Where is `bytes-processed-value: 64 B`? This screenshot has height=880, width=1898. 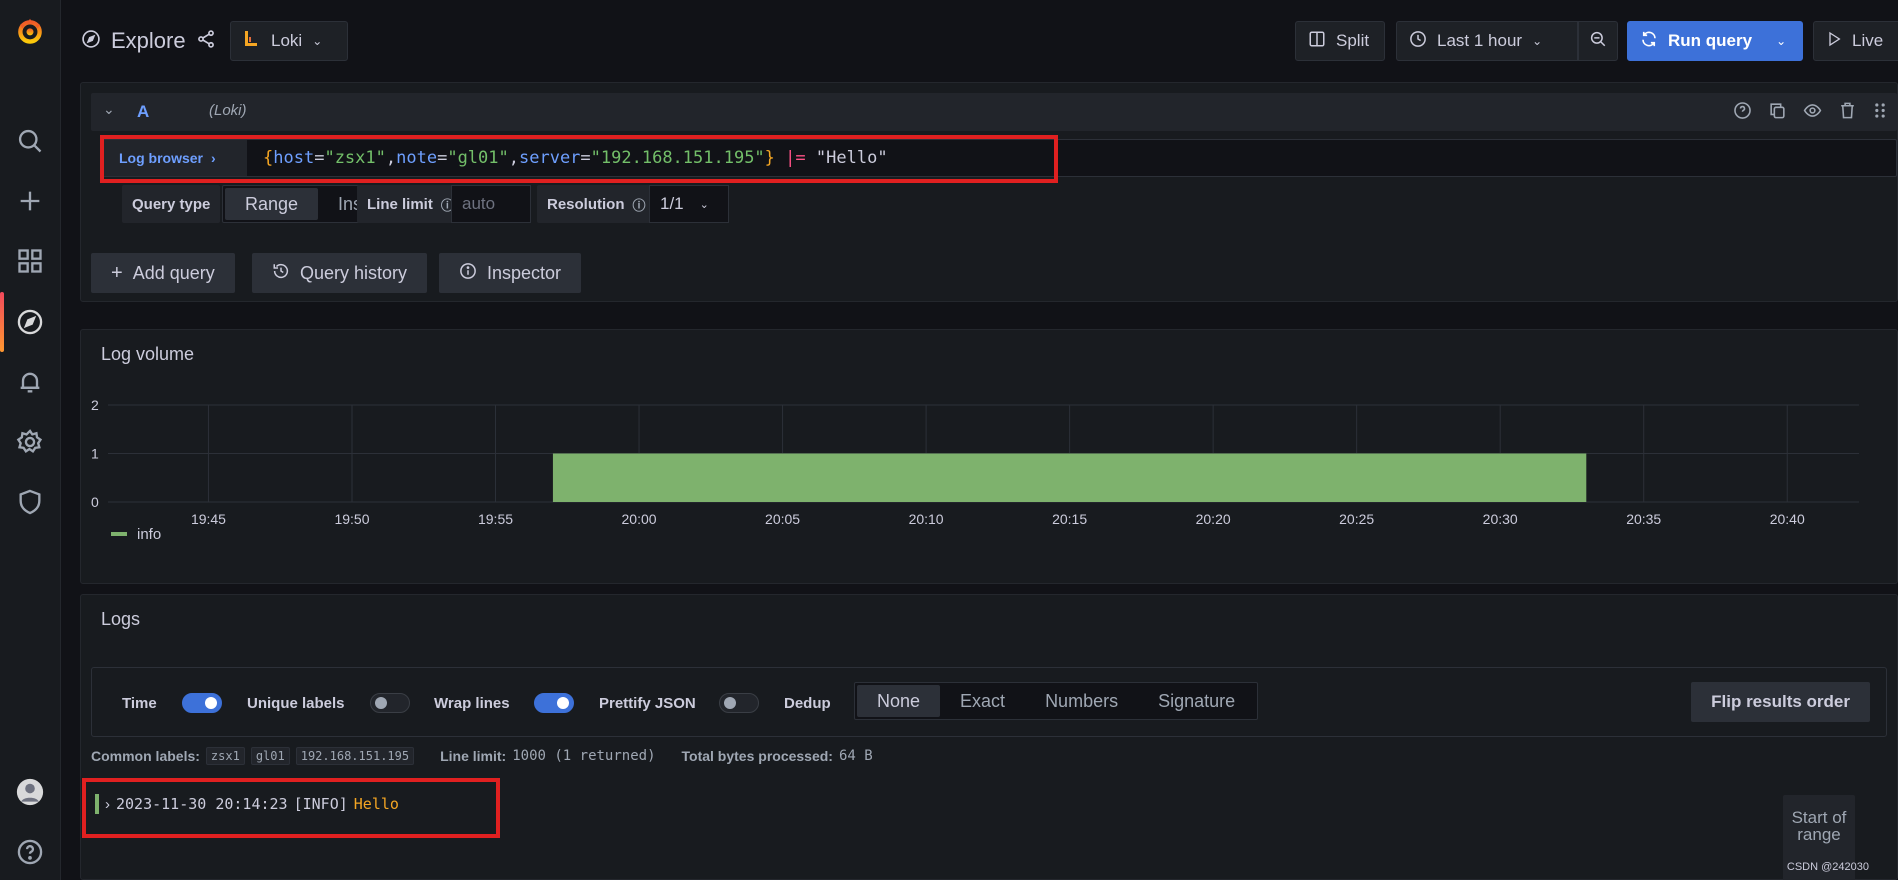 bytes-processed-value: 64 B is located at coordinates (855, 756).